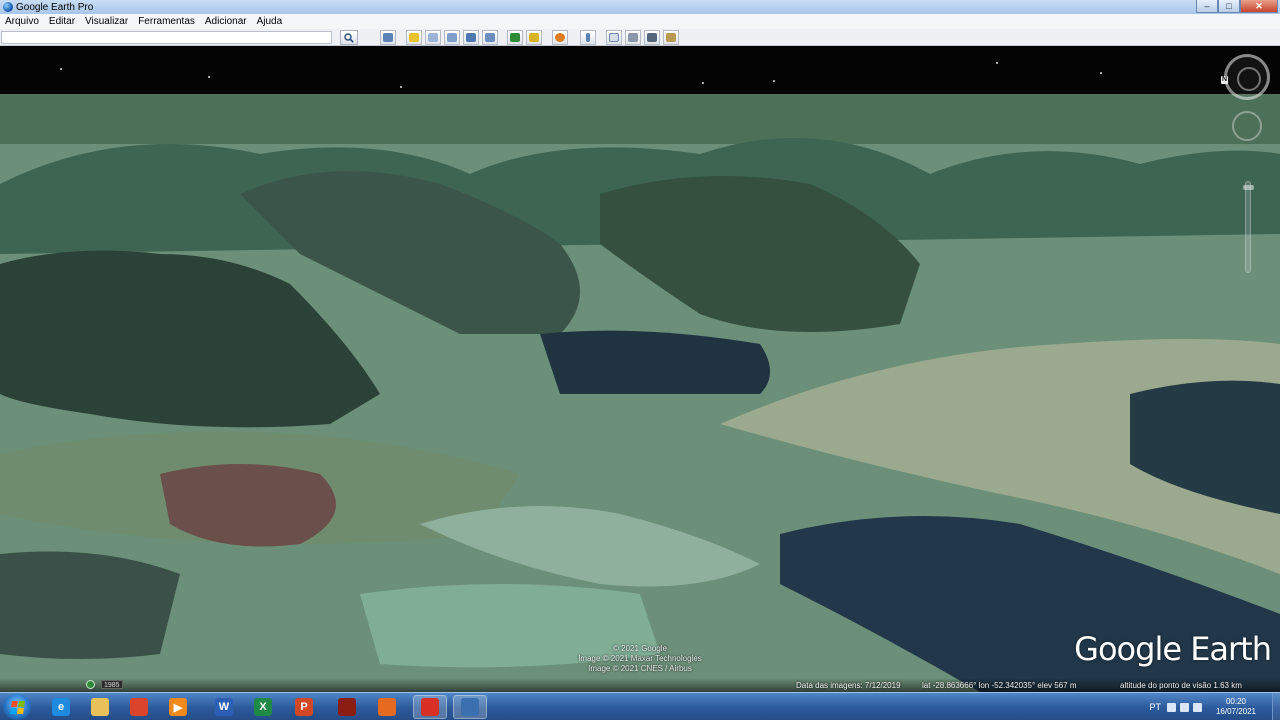 This screenshot has height=720, width=1280. Describe the element at coordinates (640, 648) in the screenshot. I see `credit-line: © 2021 Google` at that location.